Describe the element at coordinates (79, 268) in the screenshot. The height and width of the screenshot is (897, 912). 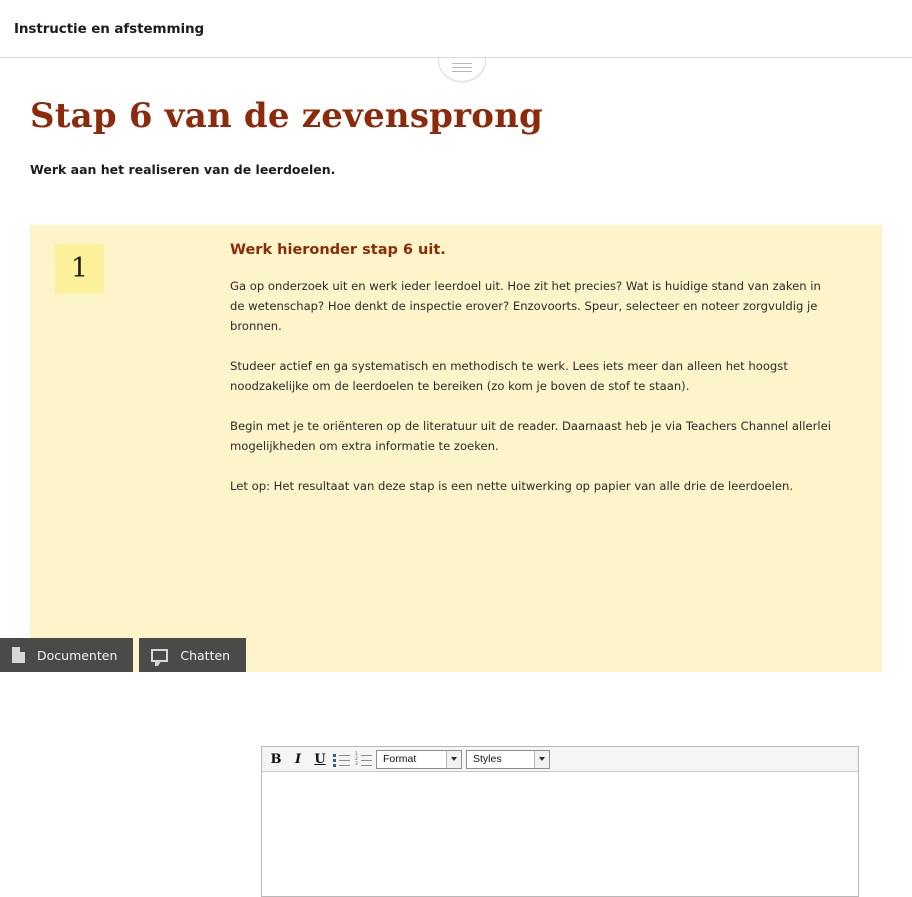
I see `task-number-badge: 1` at that location.